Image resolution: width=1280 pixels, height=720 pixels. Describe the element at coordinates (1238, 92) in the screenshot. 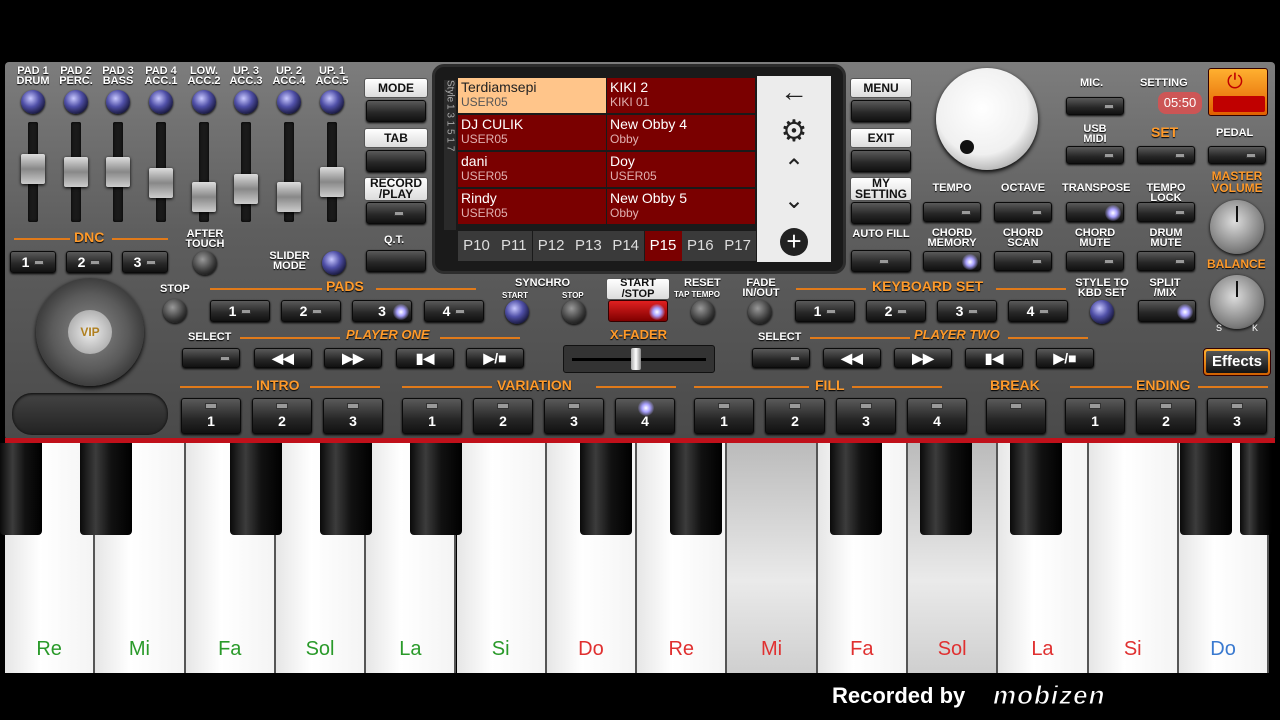

I see `power-button: ⏻` at that location.